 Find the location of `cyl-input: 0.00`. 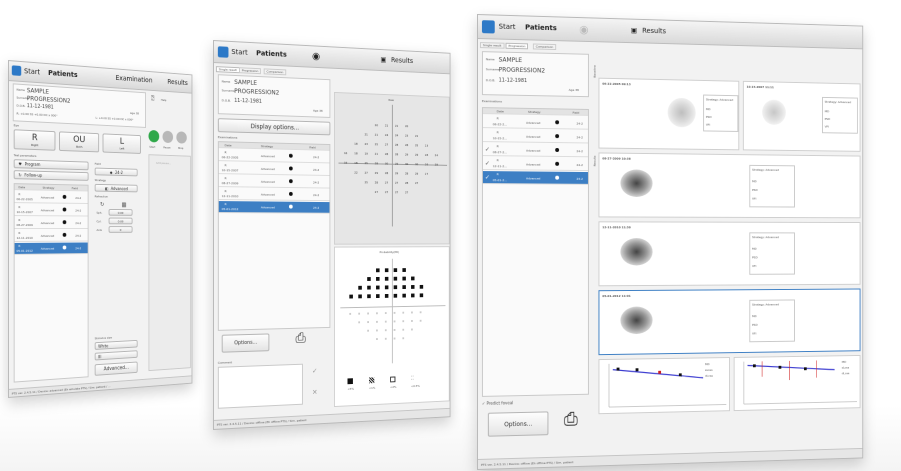

cyl-input: 0.00 is located at coordinates (121, 221).